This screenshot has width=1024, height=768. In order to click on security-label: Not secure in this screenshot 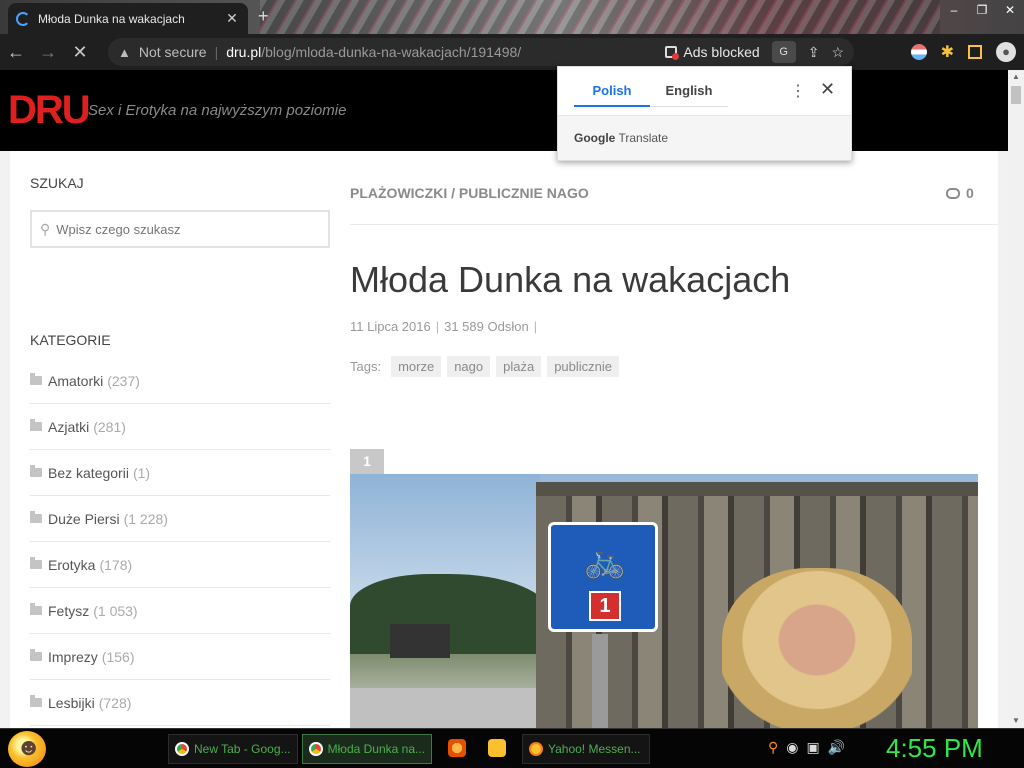, I will do `click(173, 52)`.